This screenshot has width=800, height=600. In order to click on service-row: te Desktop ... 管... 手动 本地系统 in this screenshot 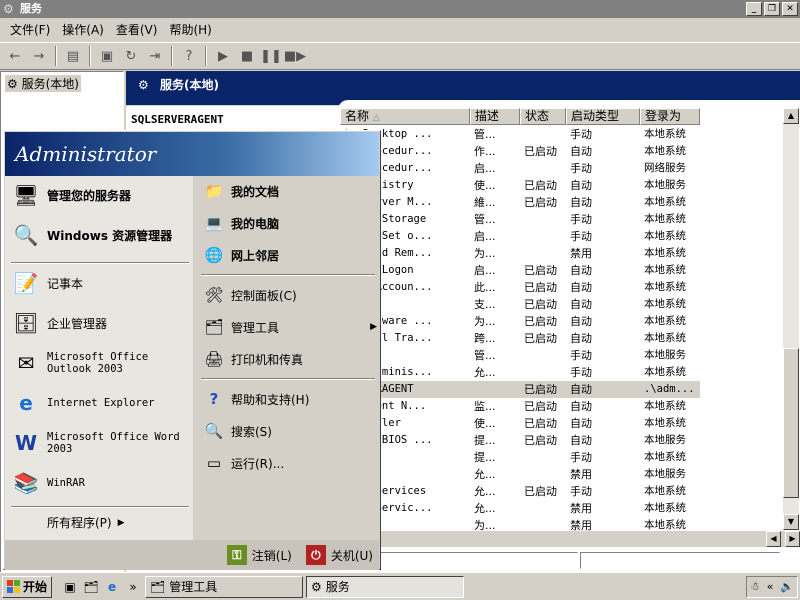, I will do `click(520, 134)`.